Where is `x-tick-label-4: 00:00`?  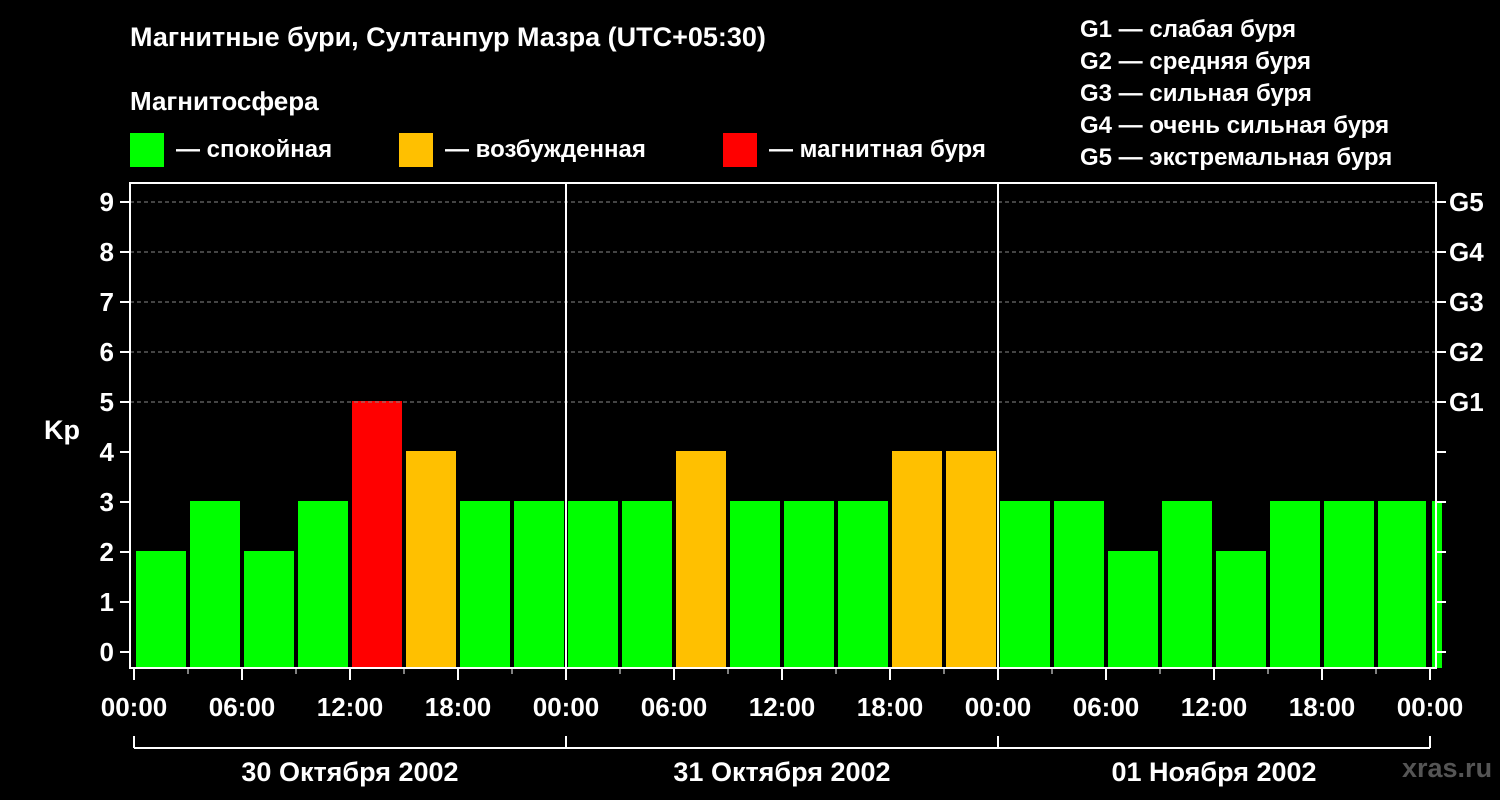 x-tick-label-4: 00:00 is located at coordinates (566, 707).